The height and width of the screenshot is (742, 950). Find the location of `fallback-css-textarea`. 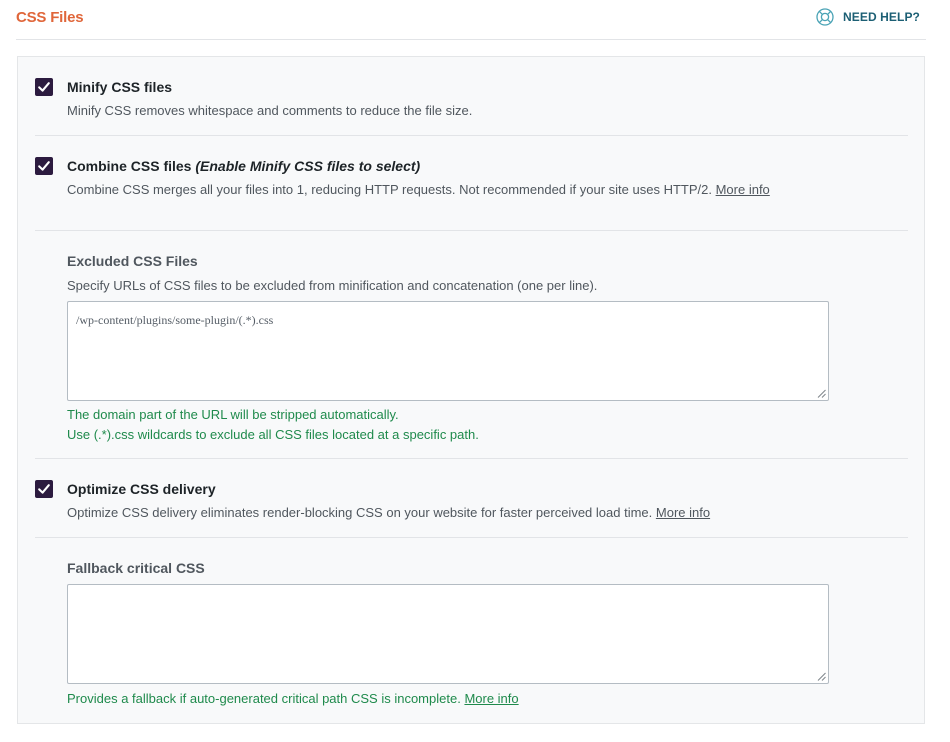

fallback-css-textarea is located at coordinates (448, 634).